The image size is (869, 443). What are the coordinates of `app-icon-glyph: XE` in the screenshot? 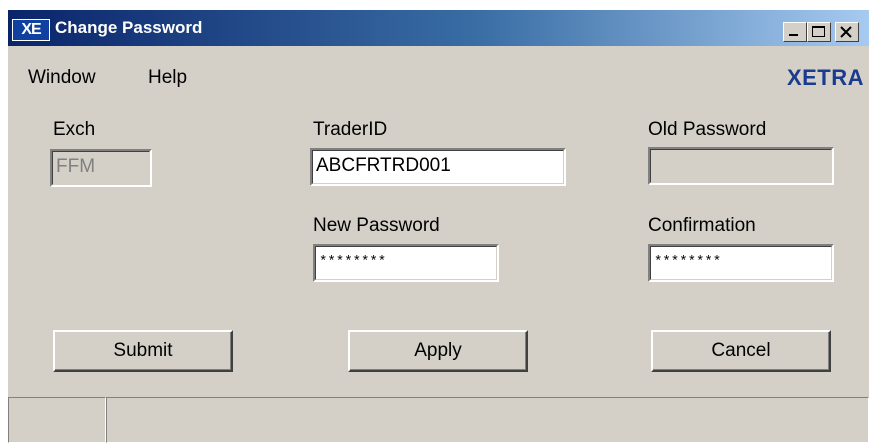 It's located at (31, 30).